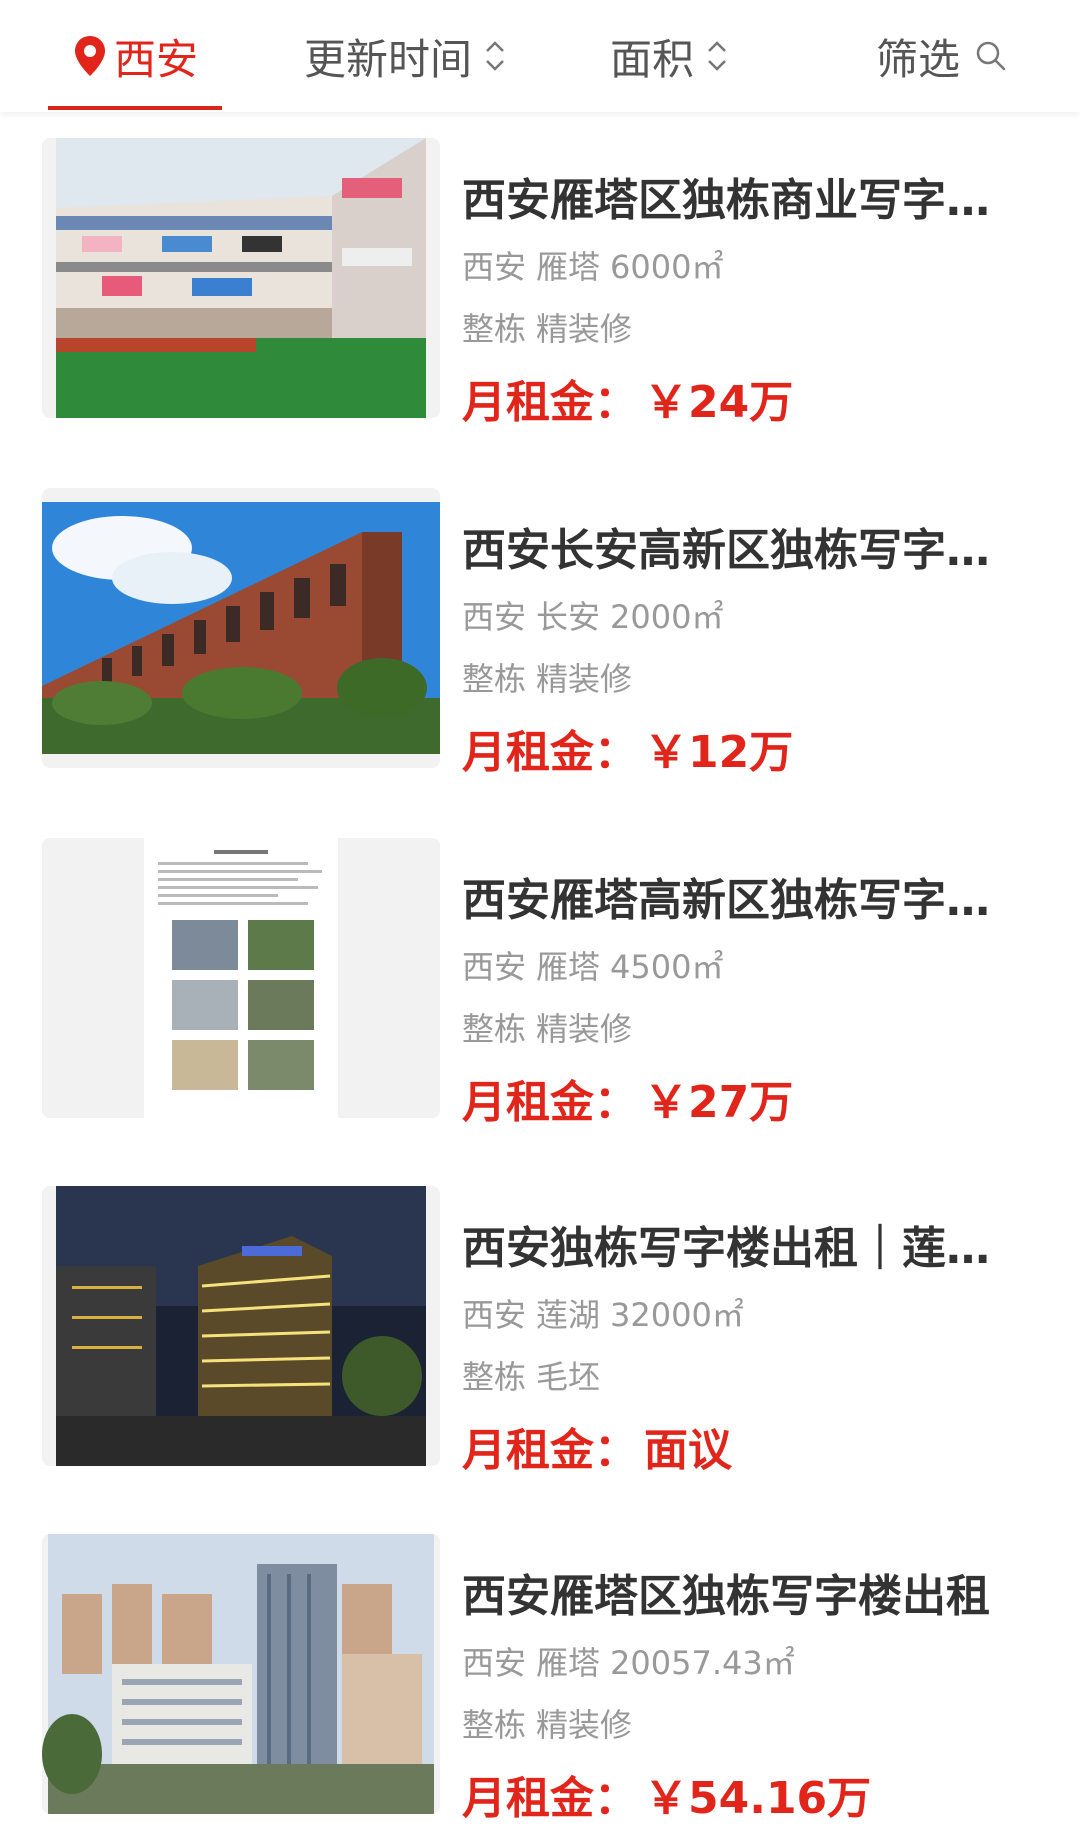 The image size is (1080, 1844). I want to click on listing-rent: 月租金： 面议, so click(597, 1446).